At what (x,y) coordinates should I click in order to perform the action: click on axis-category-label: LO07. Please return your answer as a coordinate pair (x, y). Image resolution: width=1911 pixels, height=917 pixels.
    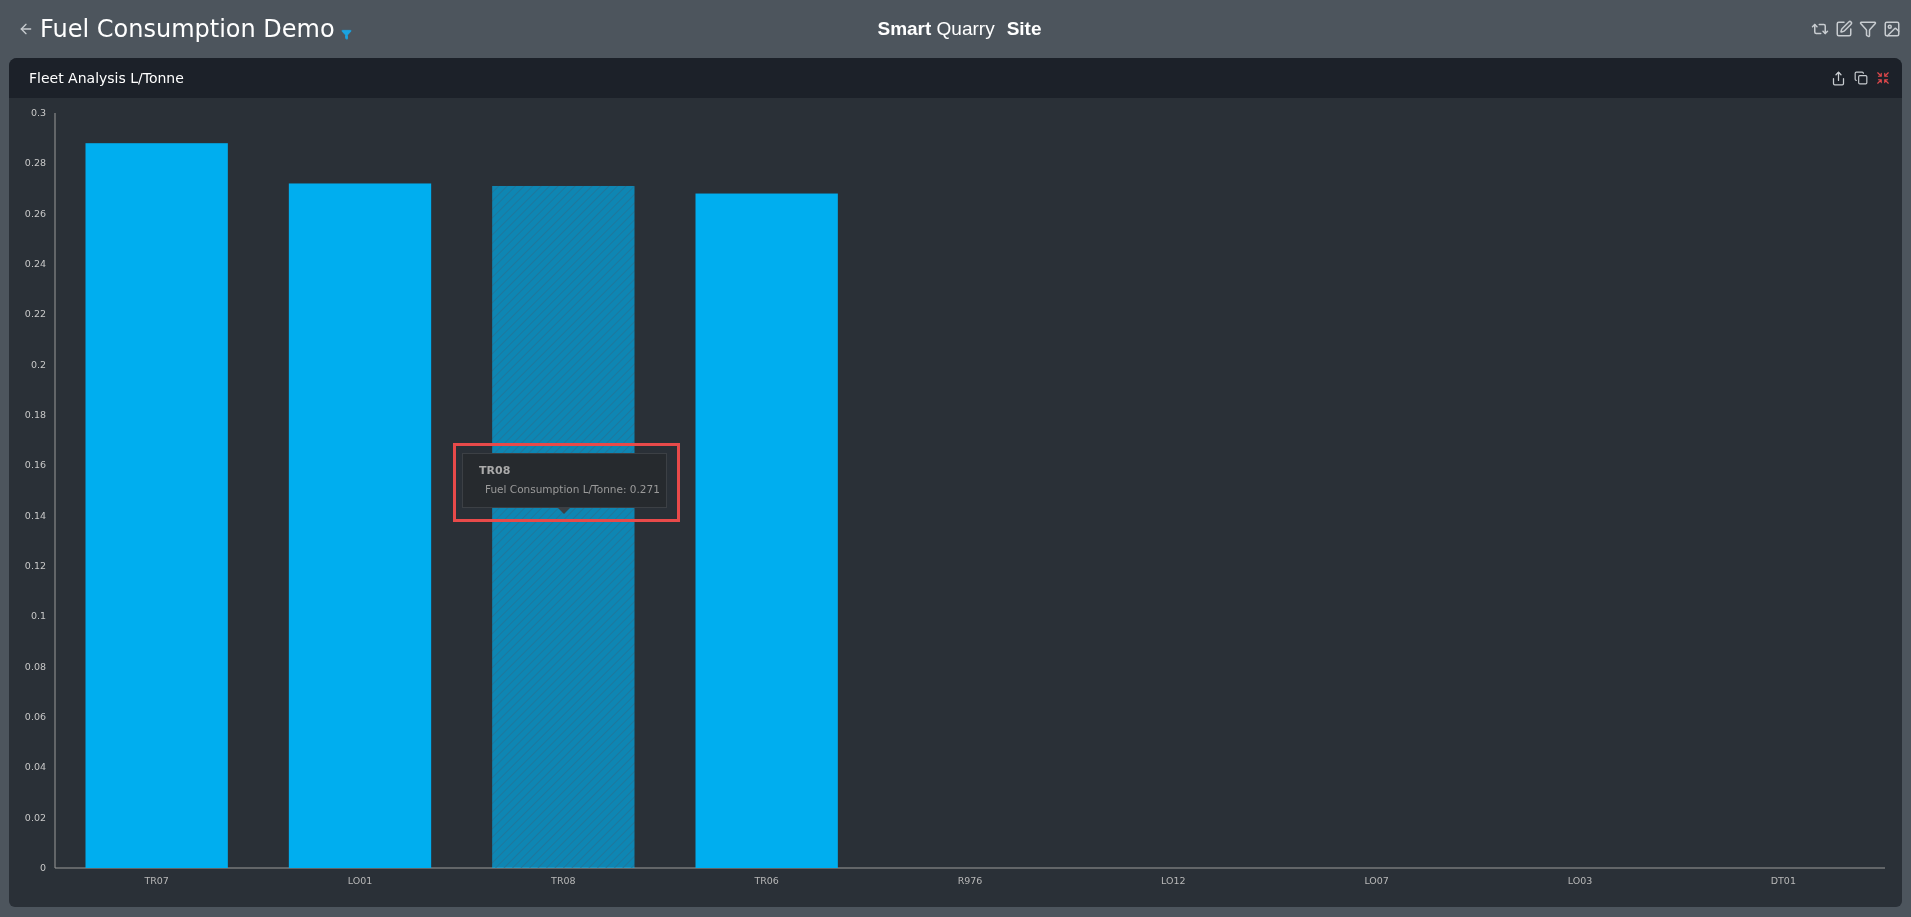
    Looking at the image, I should click on (1376, 880).